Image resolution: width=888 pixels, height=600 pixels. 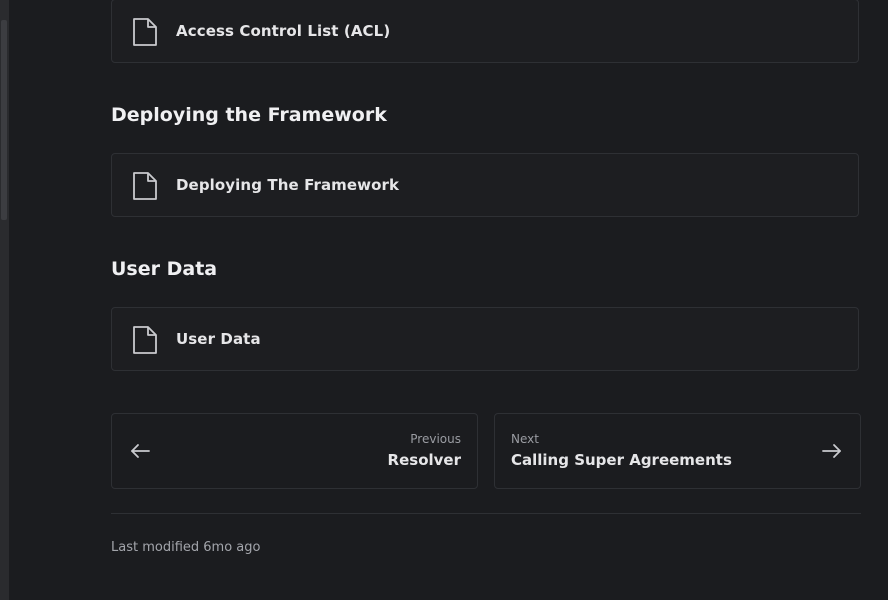 What do you see at coordinates (164, 269) in the screenshot?
I see `section-heading: User Data` at bounding box center [164, 269].